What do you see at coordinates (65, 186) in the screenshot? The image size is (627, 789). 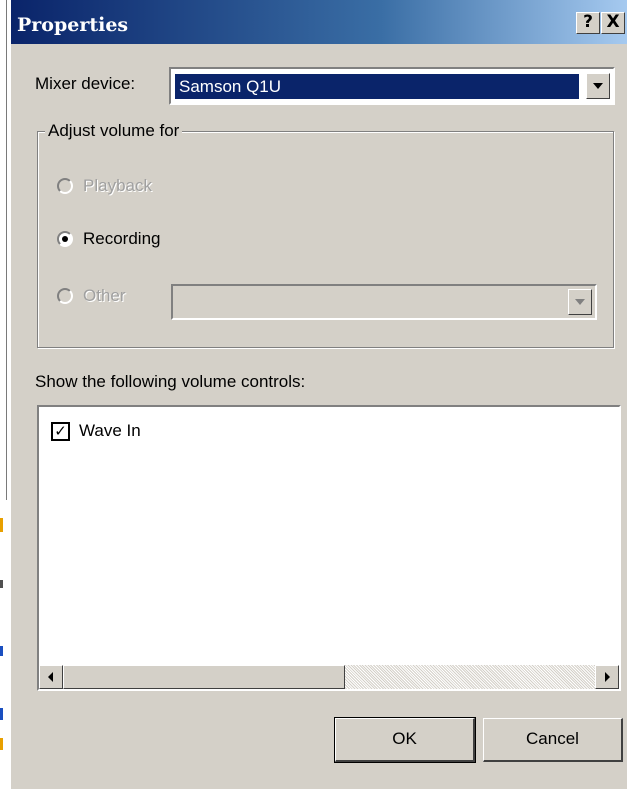 I see `radio-playback` at bounding box center [65, 186].